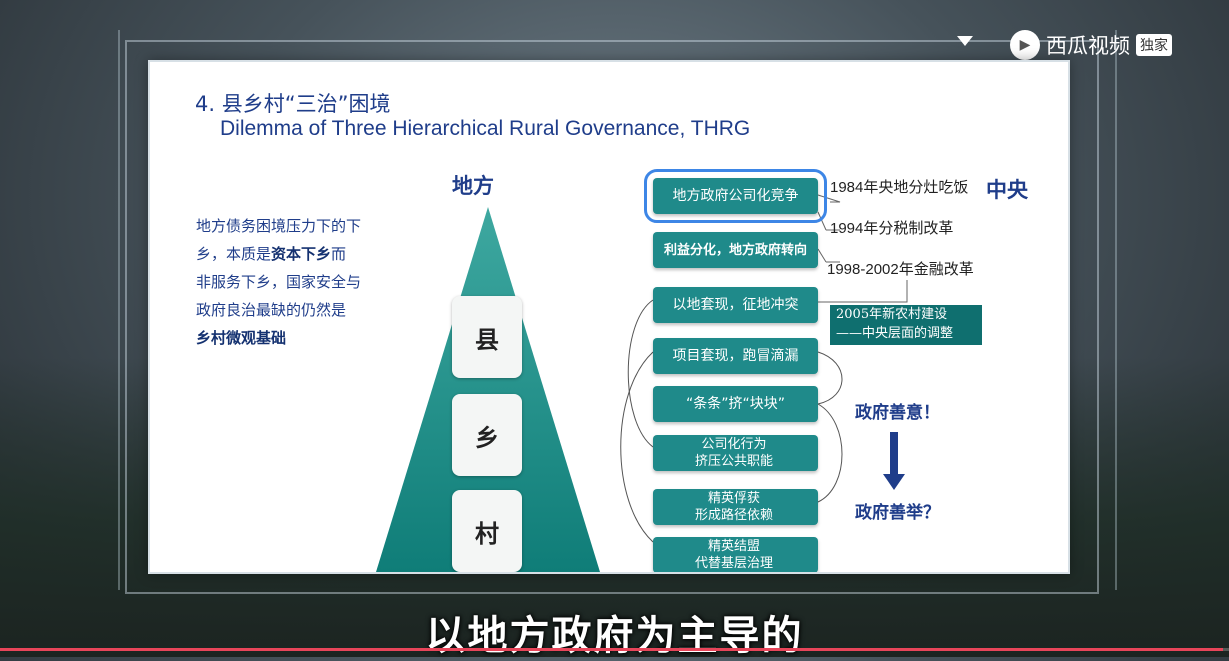 The height and width of the screenshot is (661, 1229). I want to click on rural-line1: 2005年新农村建设, so click(892, 314).